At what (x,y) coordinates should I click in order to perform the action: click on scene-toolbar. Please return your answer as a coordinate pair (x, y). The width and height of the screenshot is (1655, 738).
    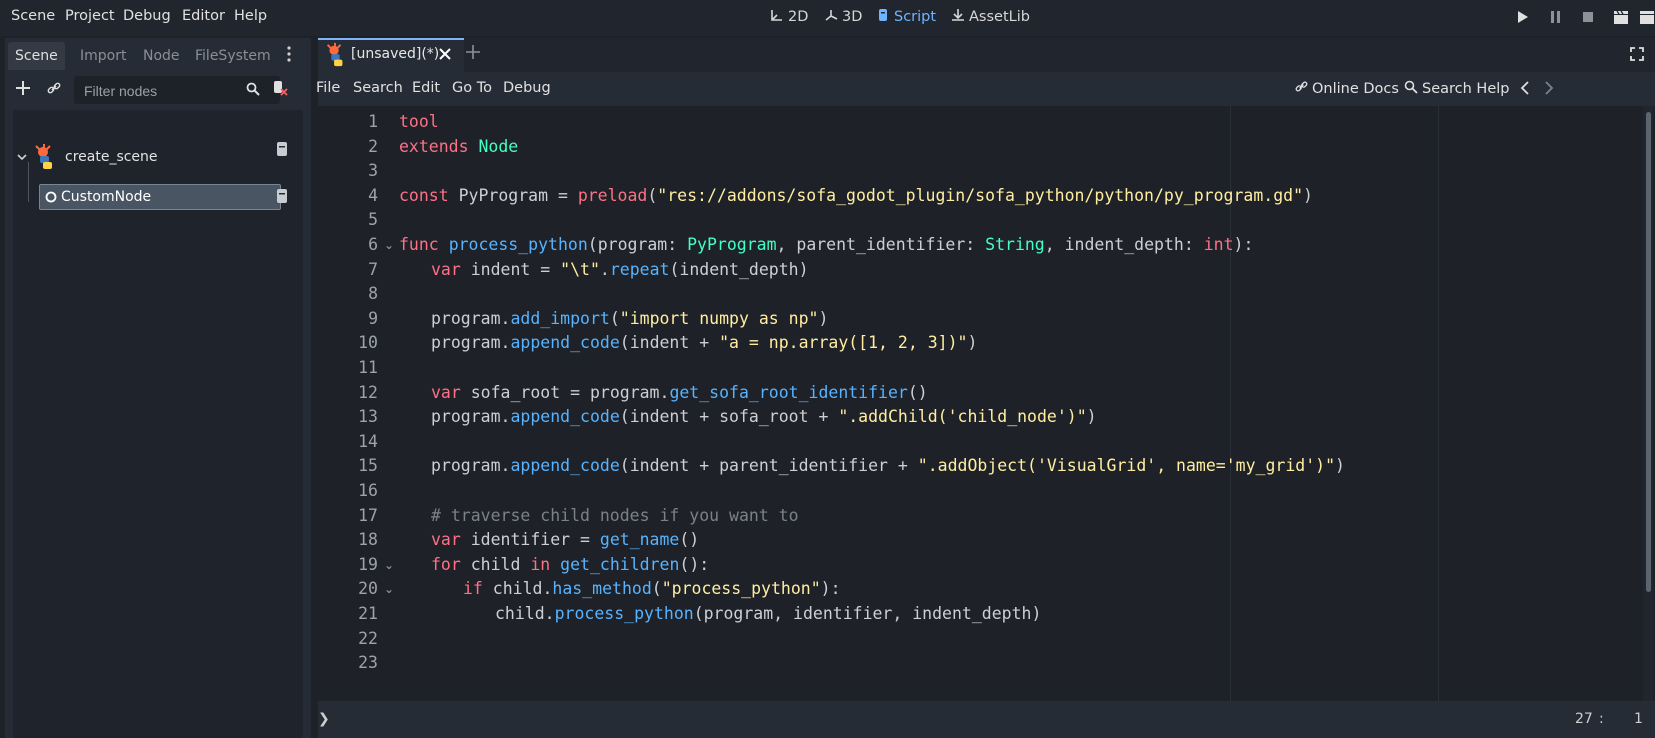
    Looking at the image, I should click on (158, 91).